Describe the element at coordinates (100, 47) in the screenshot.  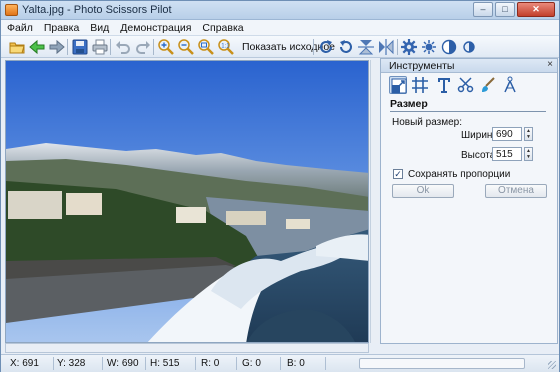
I see `print-icon` at that location.